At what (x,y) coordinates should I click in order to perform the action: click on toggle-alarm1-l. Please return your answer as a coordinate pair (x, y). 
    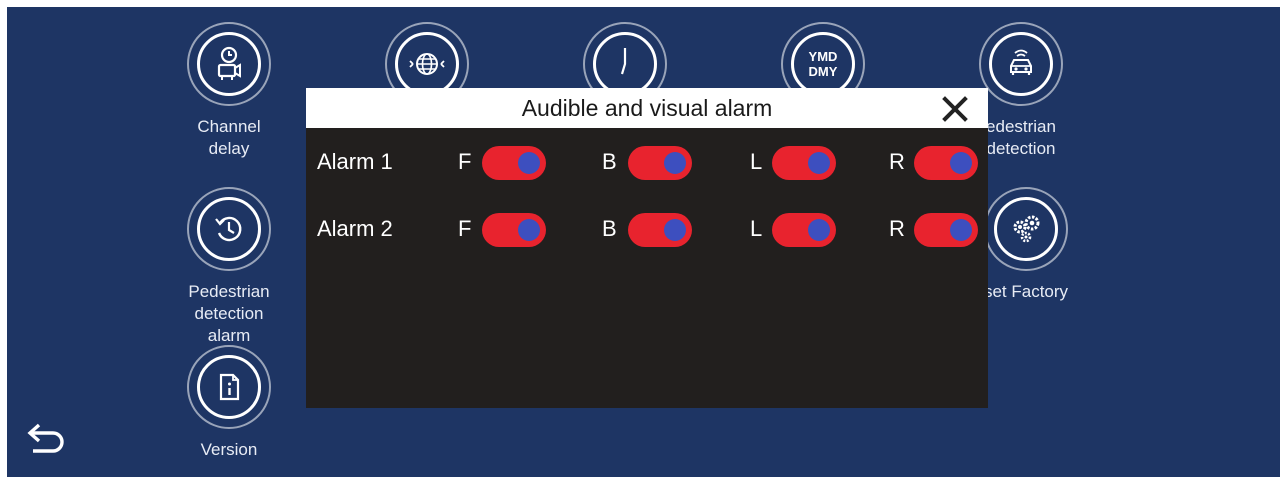
    Looking at the image, I should click on (804, 163).